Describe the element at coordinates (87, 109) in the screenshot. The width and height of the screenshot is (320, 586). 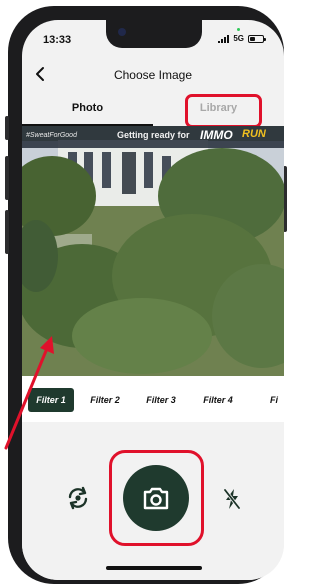
I see `tab-photo: Photo` at that location.